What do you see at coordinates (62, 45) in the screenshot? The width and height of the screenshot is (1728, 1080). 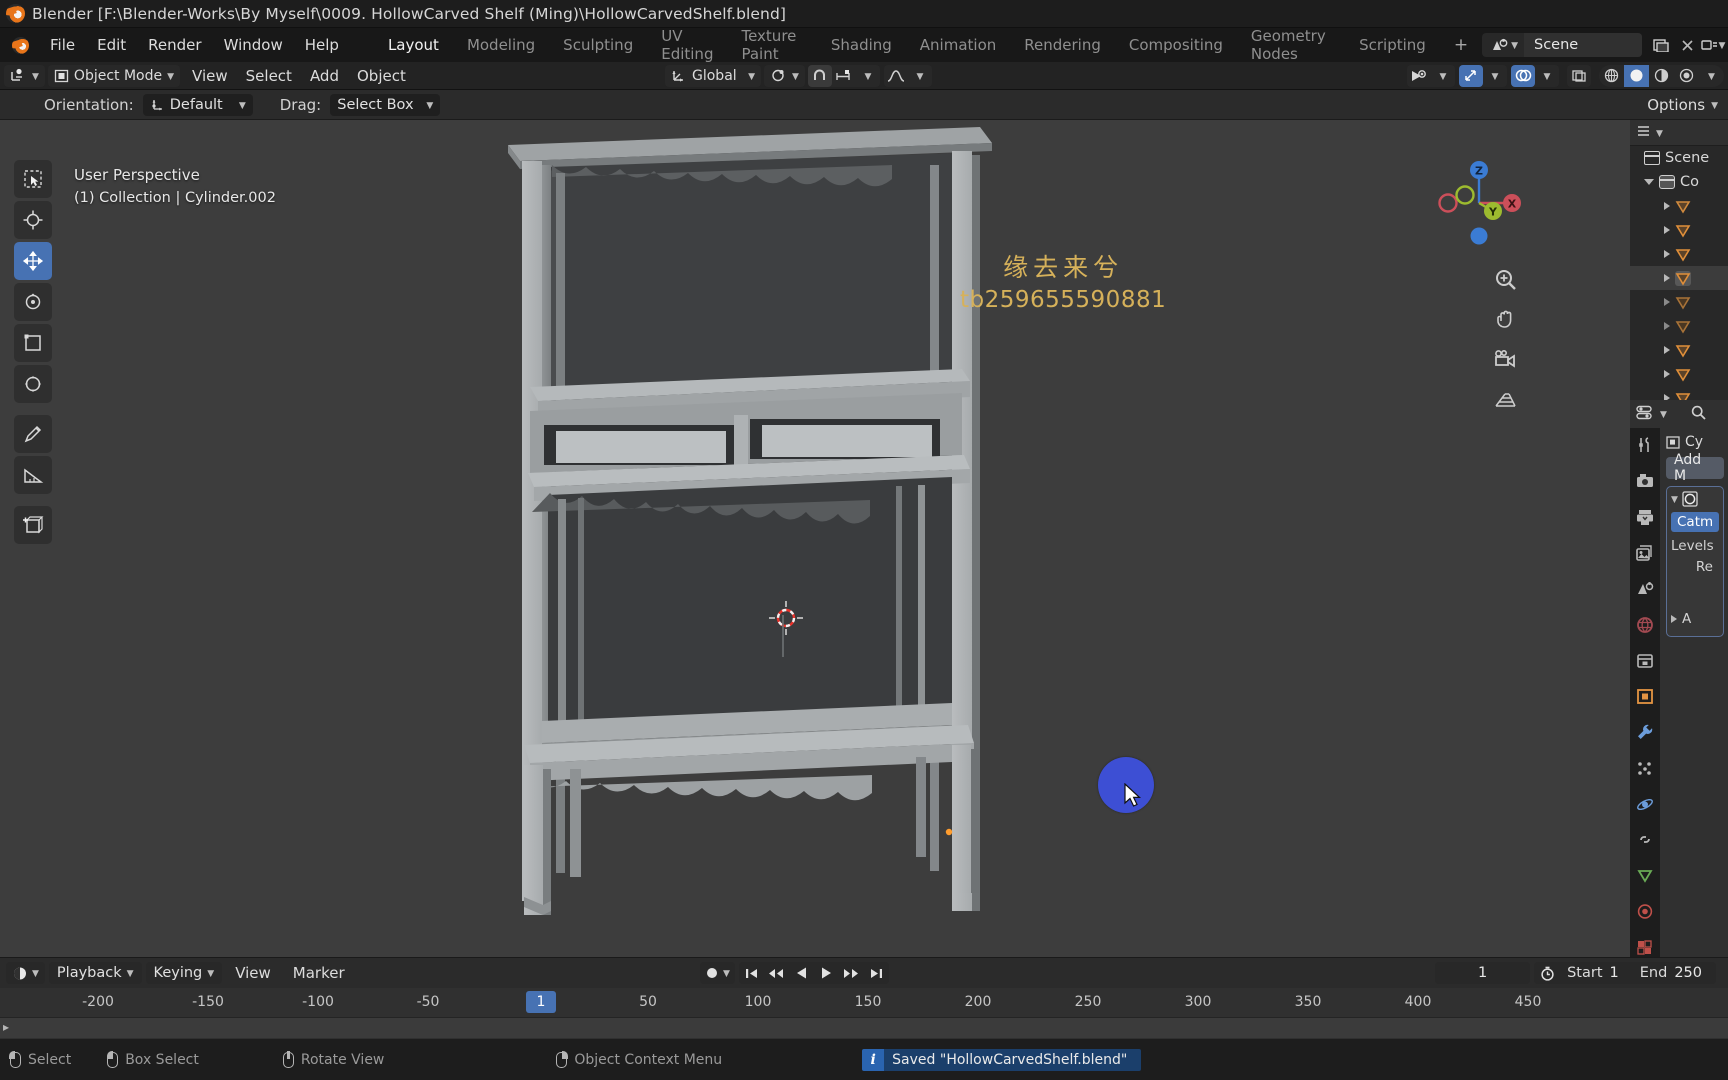 I see `menu-file: File` at bounding box center [62, 45].